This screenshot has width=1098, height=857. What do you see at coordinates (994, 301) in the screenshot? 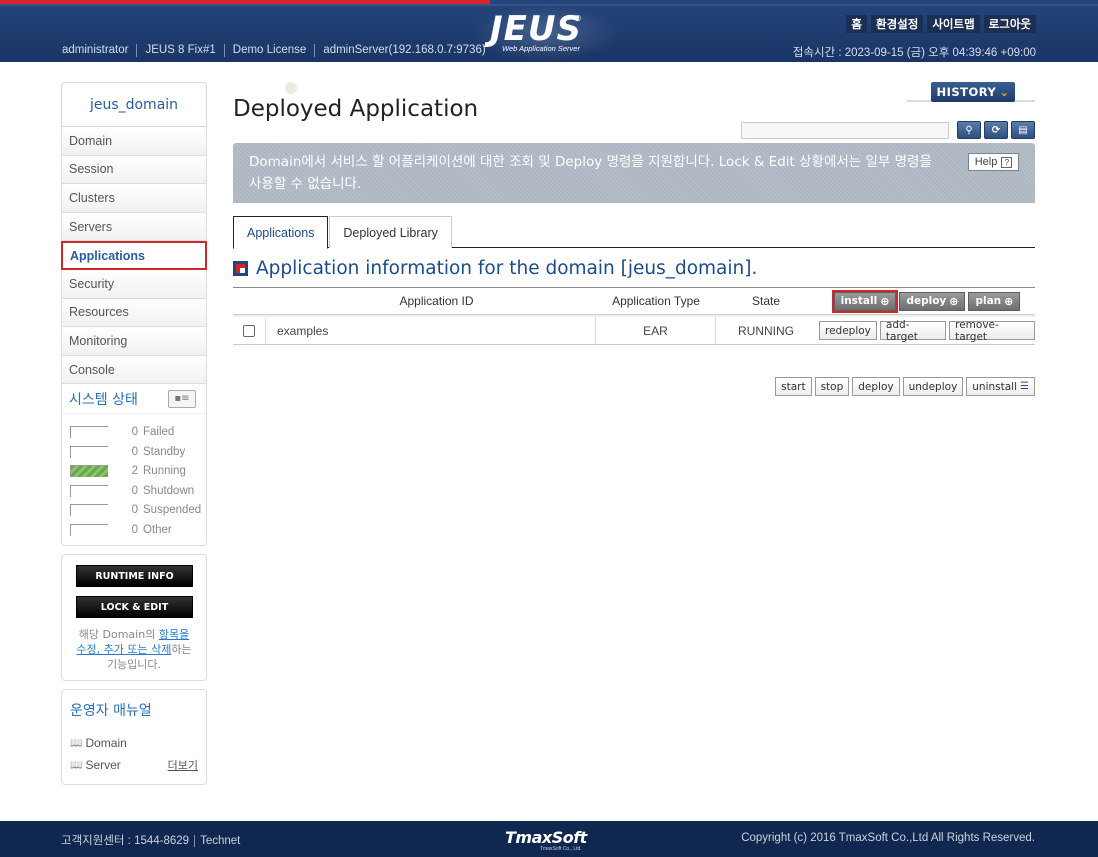
I see `plan-button: plan ⊕` at bounding box center [994, 301].